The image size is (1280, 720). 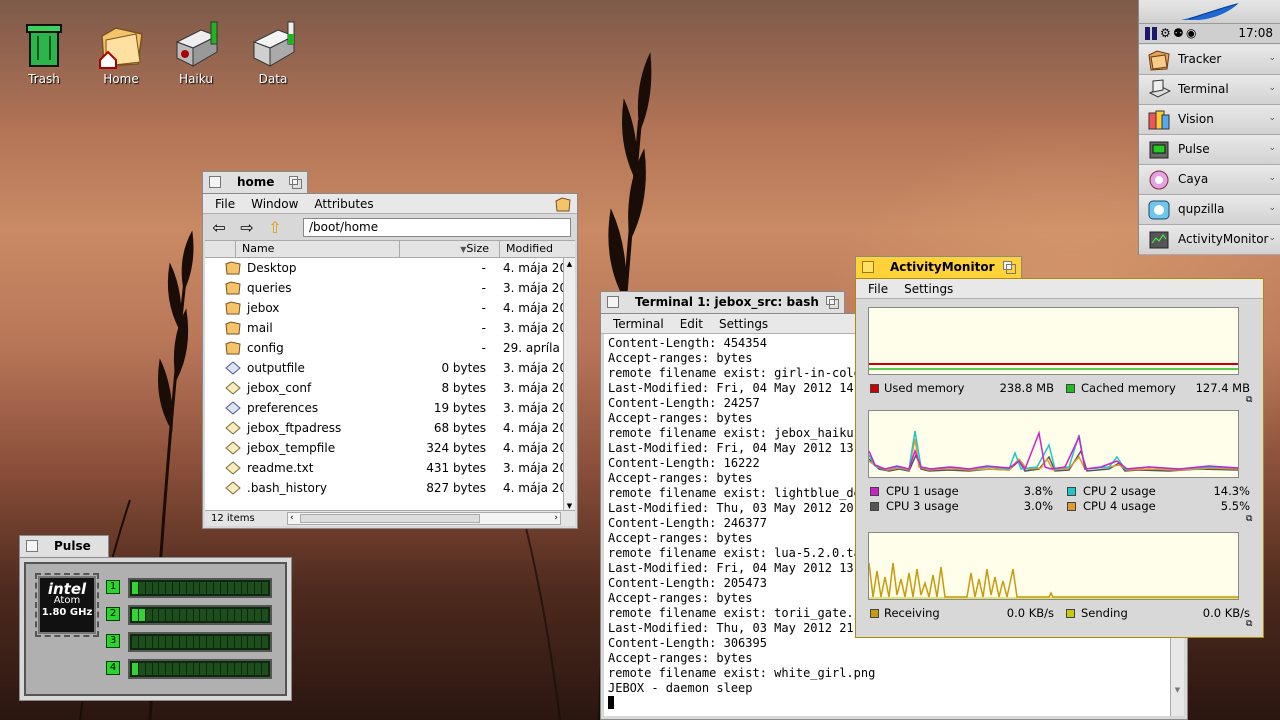 I want to click on window-title: Pulse, so click(x=72, y=546).